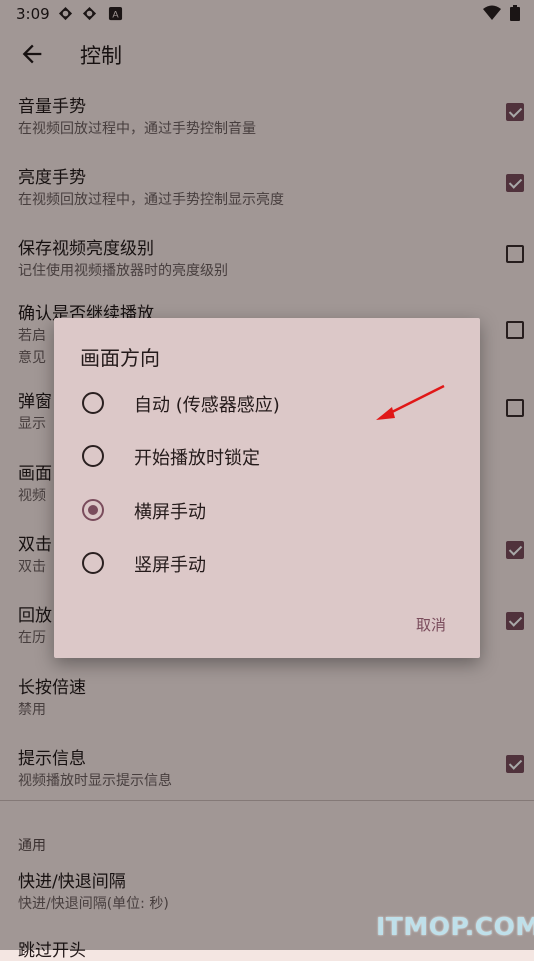  I want to click on option-label: 自动 (传感器感应), so click(207, 405).